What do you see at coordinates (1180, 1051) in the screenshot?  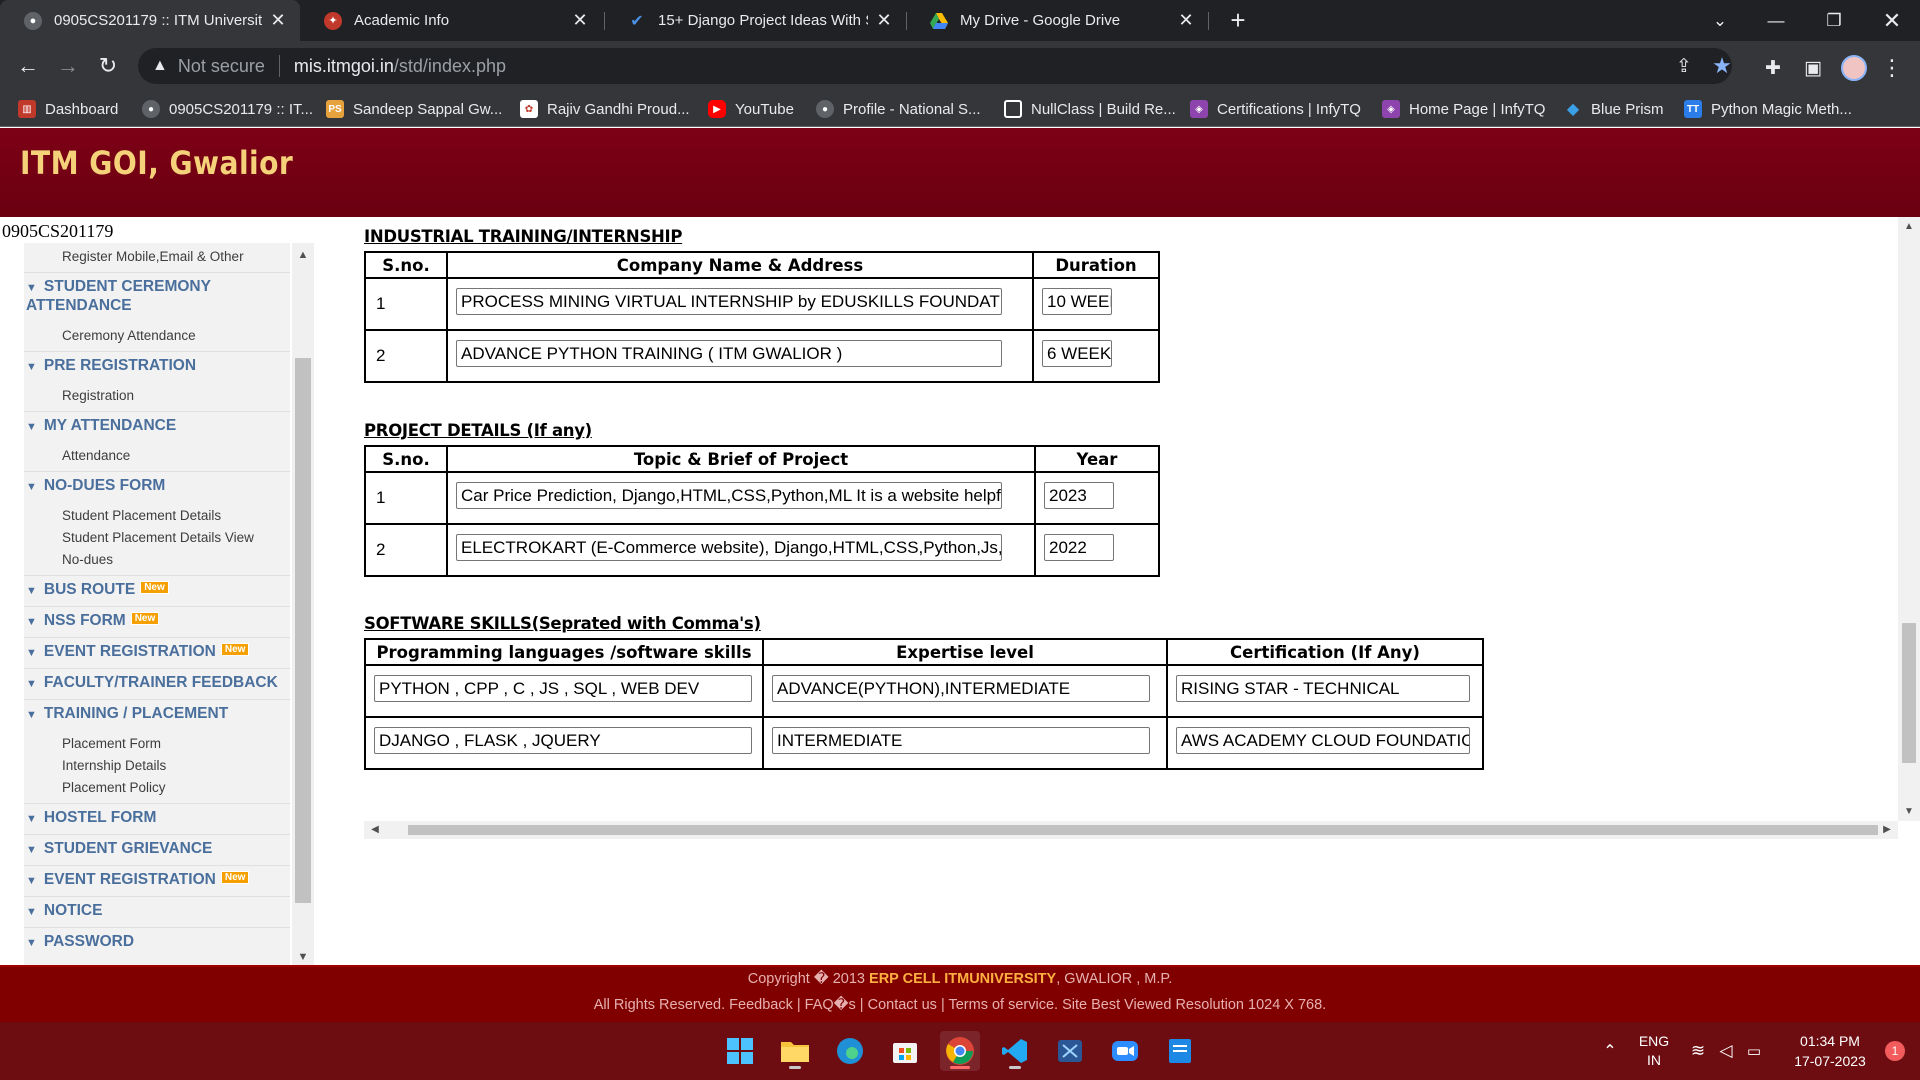 I see `notes-icon` at bounding box center [1180, 1051].